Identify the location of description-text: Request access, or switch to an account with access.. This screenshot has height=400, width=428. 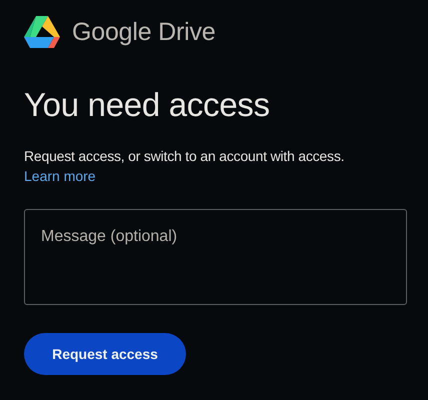
(185, 156).